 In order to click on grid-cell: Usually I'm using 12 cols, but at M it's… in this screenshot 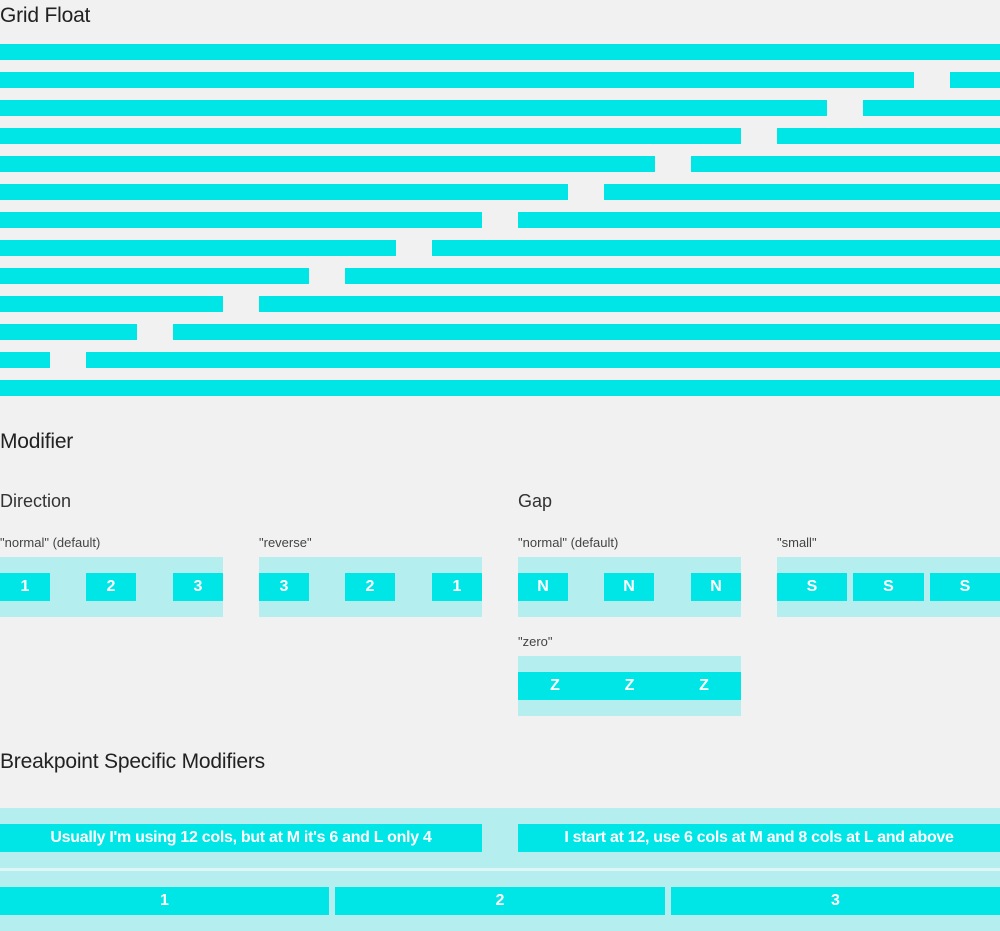, I will do `click(241, 838)`.